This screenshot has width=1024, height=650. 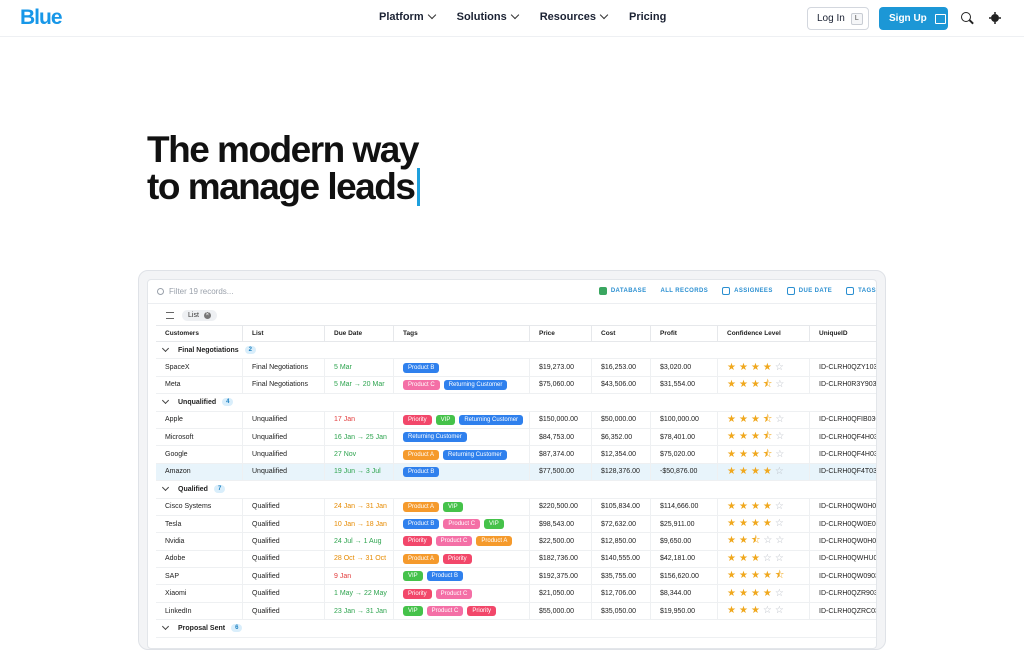 What do you see at coordinates (764, 333) in the screenshot?
I see `column-header: Confidence Level` at bounding box center [764, 333].